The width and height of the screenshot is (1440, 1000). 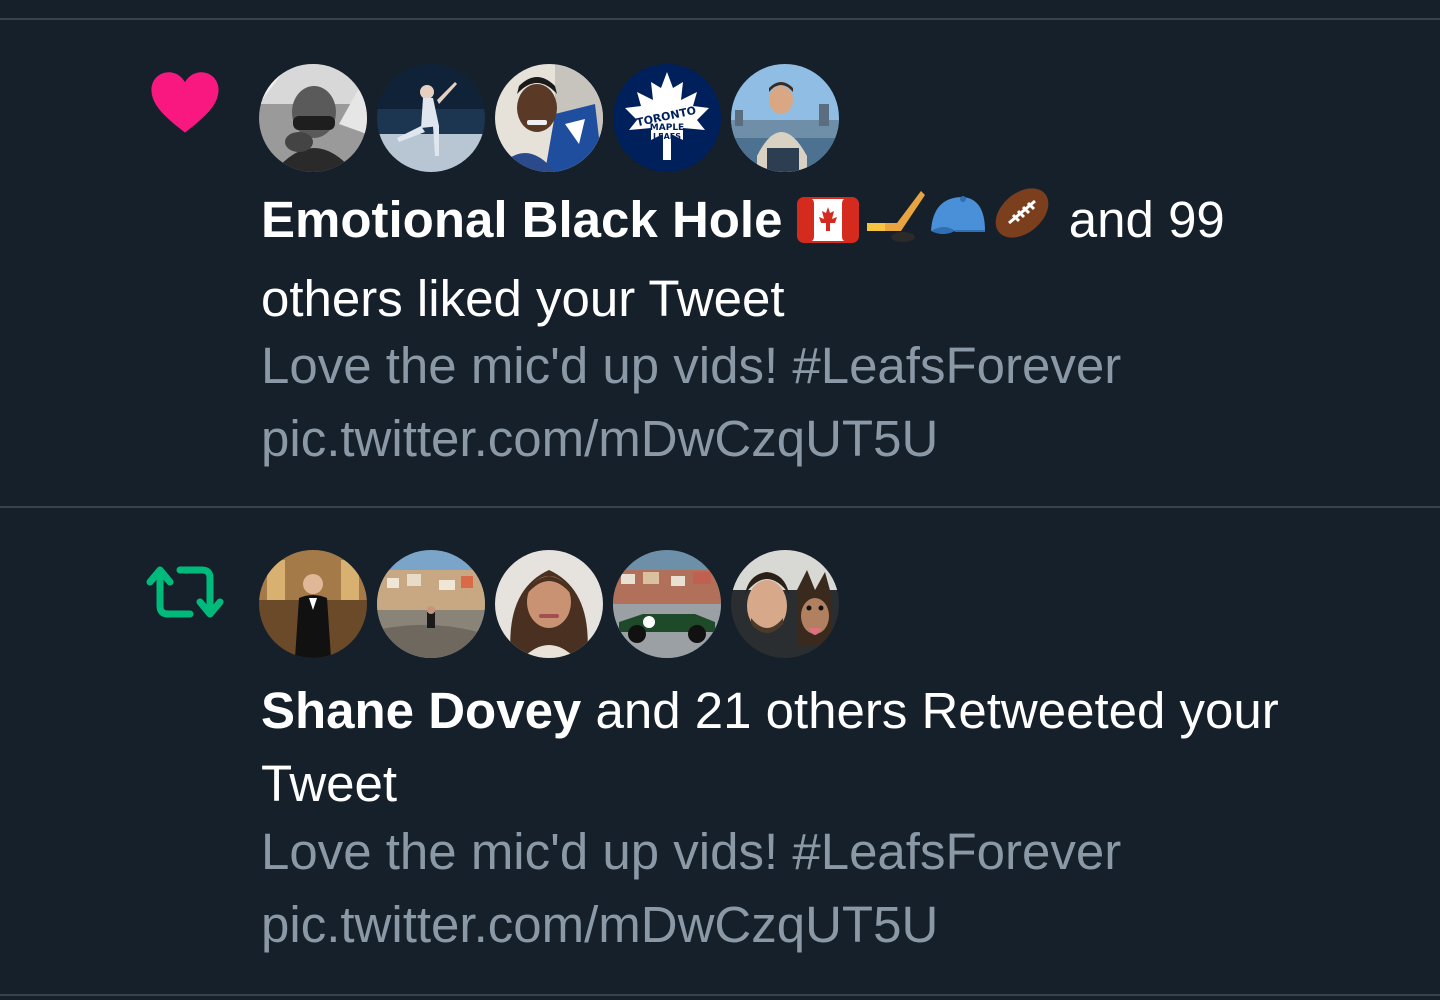 What do you see at coordinates (892, 224) in the screenshot?
I see `hockey-stick-icon` at bounding box center [892, 224].